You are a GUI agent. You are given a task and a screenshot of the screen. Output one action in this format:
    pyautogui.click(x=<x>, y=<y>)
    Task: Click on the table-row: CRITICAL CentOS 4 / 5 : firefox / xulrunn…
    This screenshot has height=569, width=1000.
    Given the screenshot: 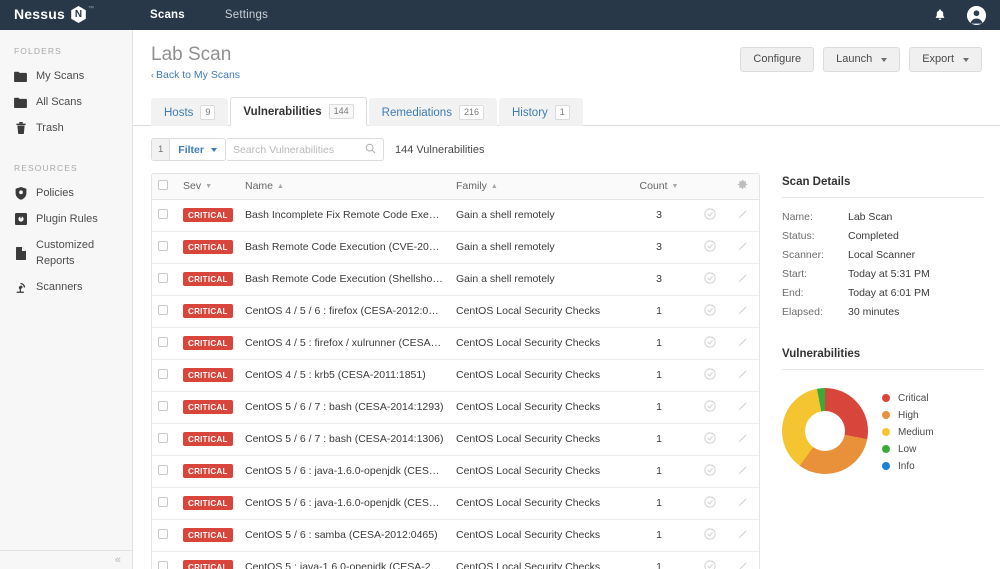 What is the action you would take?
    pyautogui.click(x=455, y=343)
    